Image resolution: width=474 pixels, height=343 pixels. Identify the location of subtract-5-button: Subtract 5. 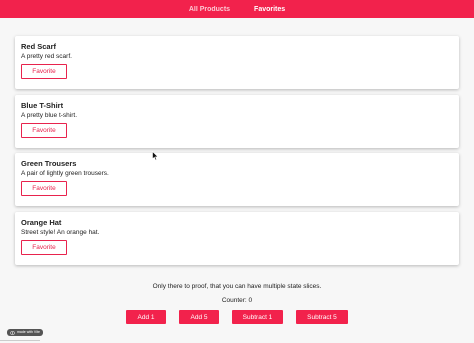
(322, 317).